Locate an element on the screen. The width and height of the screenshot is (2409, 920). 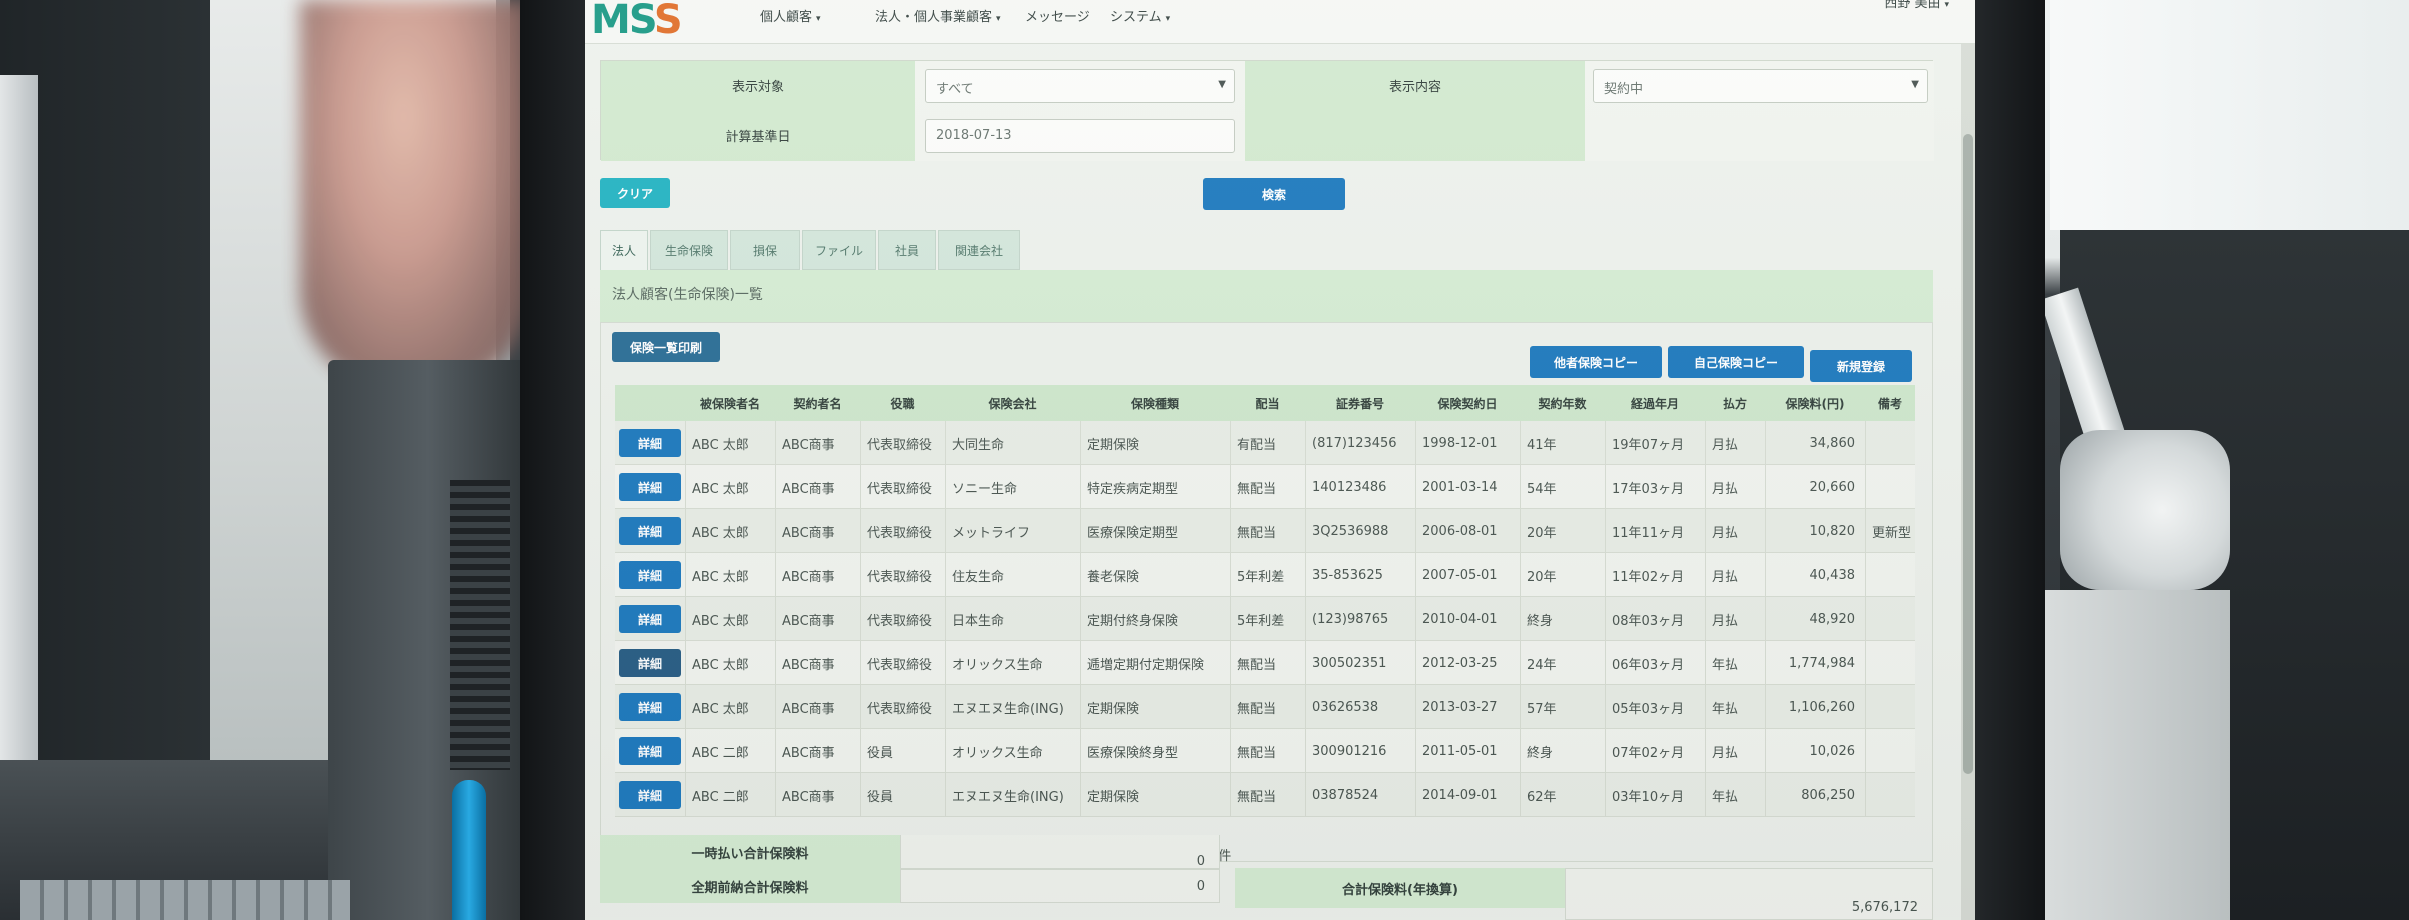
table-cell: 300901216 is located at coordinates (1360, 751).